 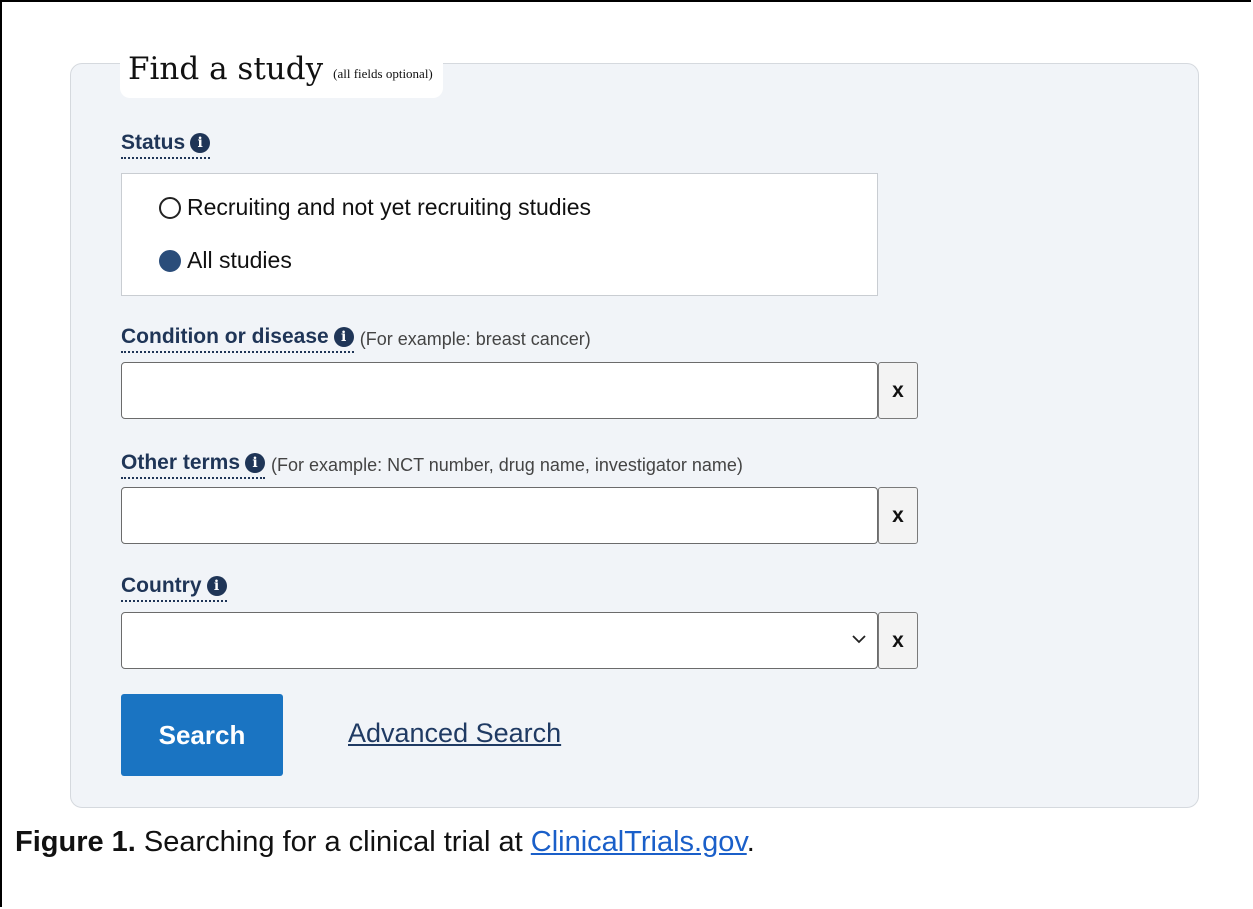 I want to click on condition-input, so click(x=499, y=390).